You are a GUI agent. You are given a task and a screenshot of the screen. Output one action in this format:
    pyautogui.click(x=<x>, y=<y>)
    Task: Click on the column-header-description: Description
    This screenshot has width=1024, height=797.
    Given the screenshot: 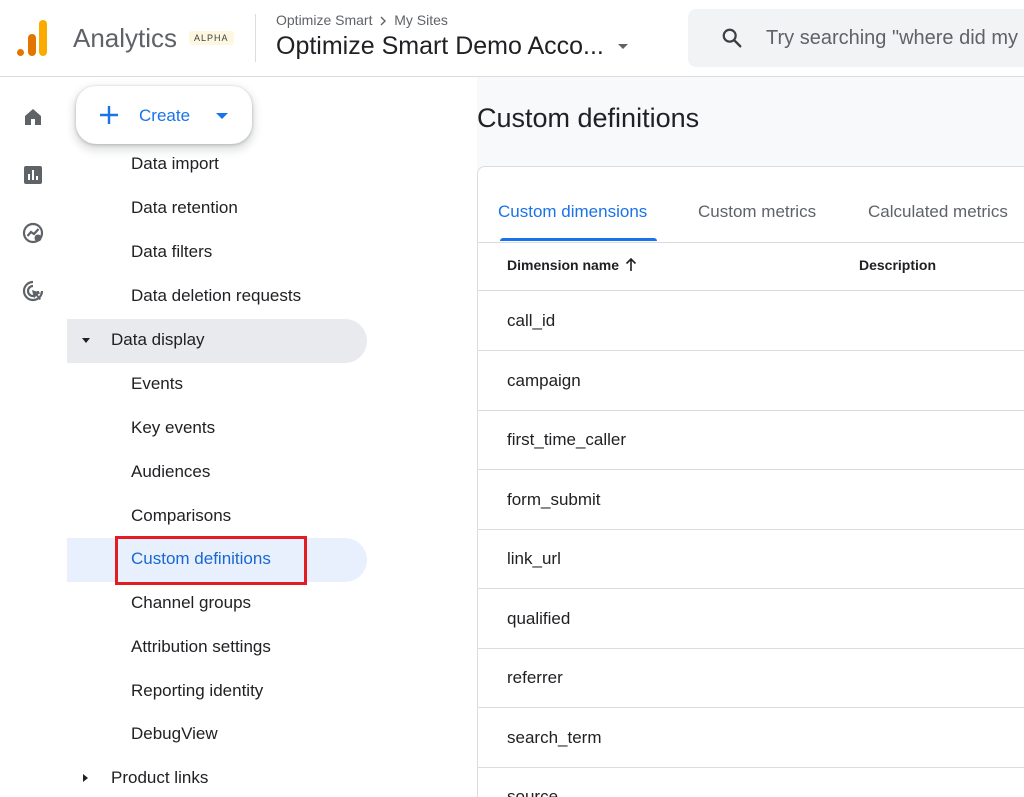 What is the action you would take?
    pyautogui.click(x=897, y=265)
    